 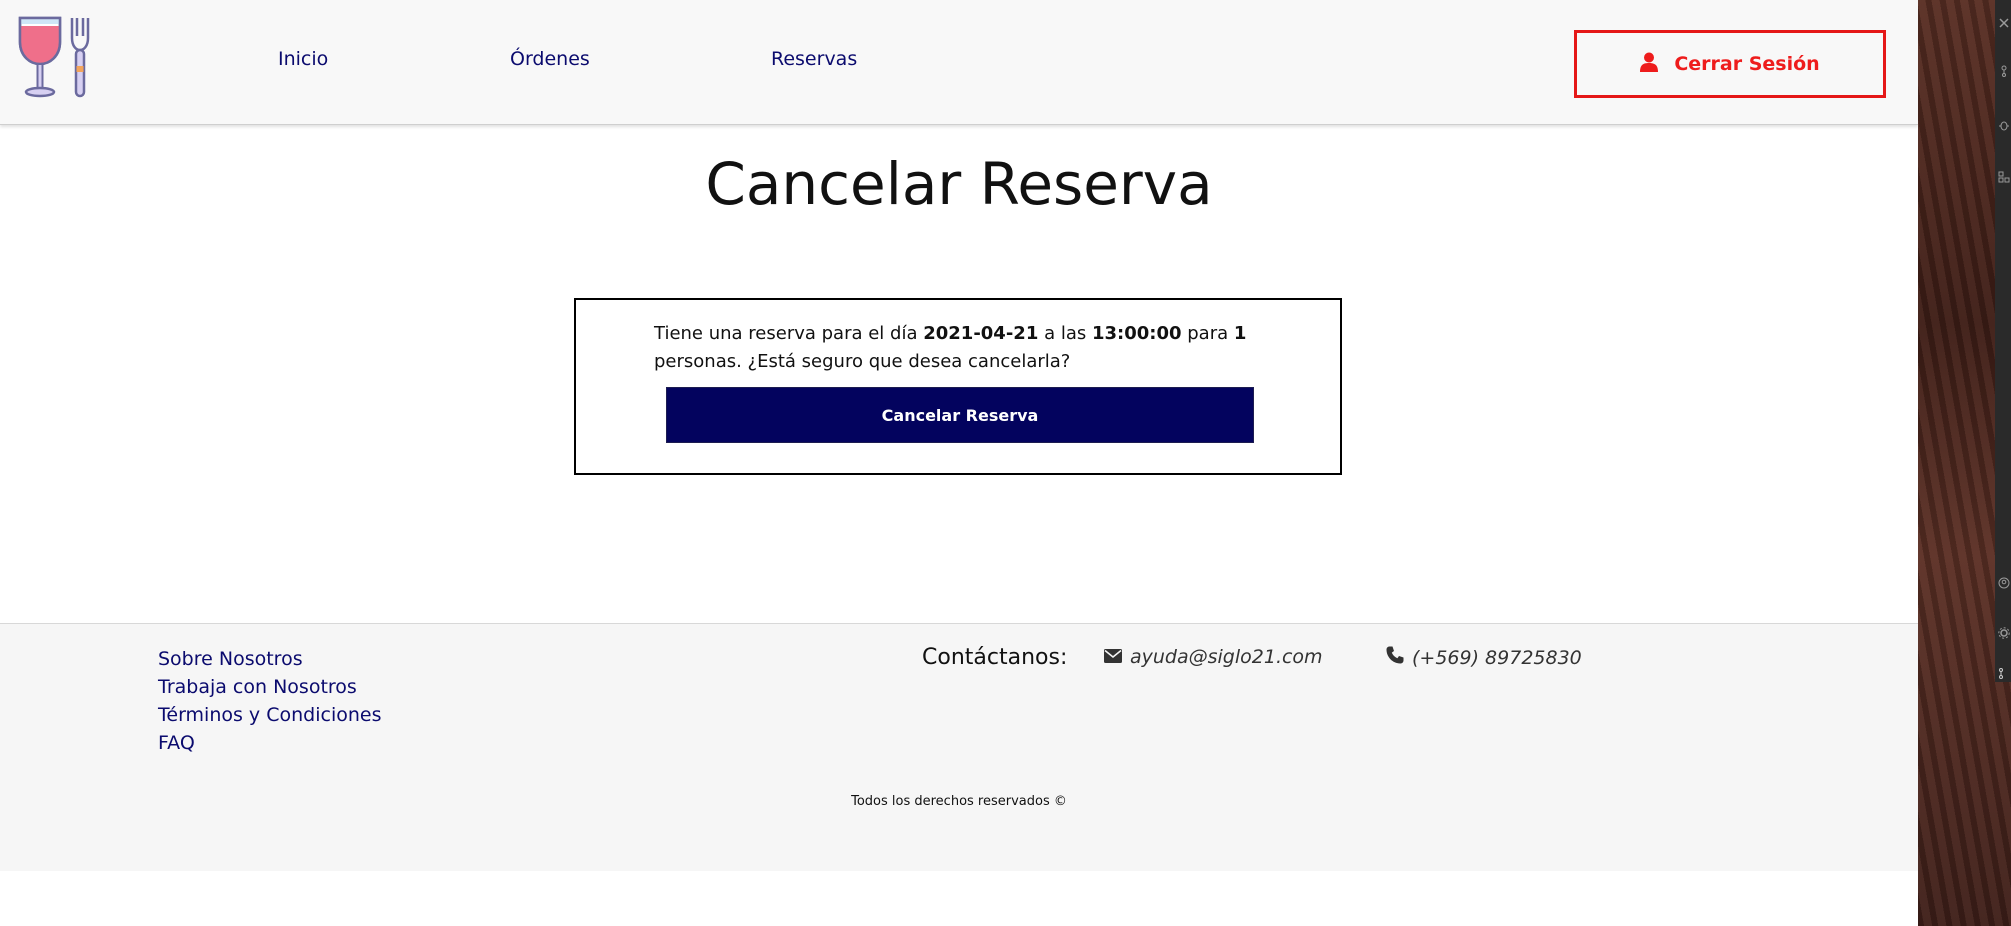 I want to click on reservation-persons: 1, so click(x=1240, y=333).